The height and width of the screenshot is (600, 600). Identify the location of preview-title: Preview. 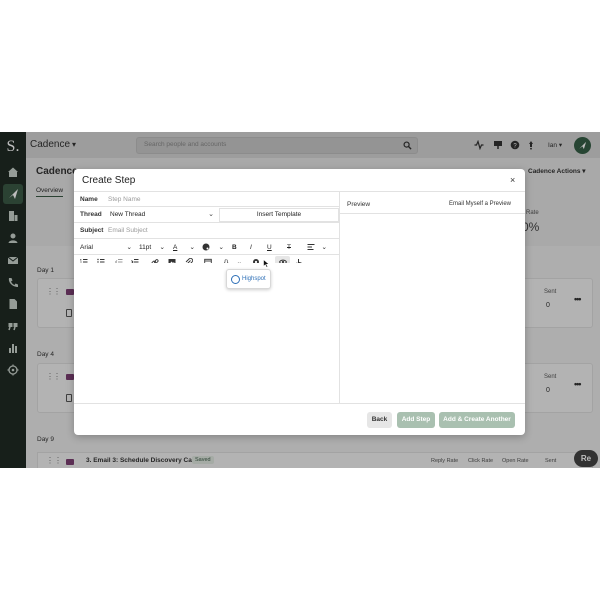
(359, 204).